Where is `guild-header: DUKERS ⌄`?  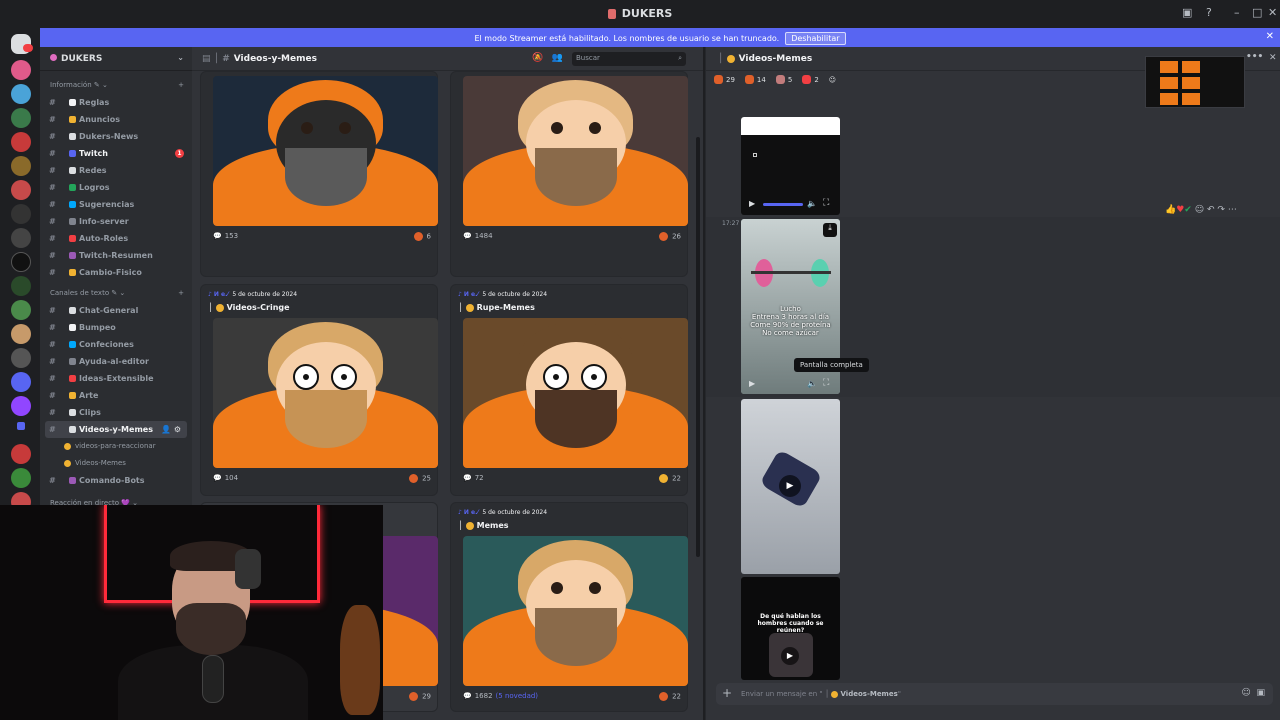
guild-header: DUKERS ⌄ is located at coordinates (116, 59).